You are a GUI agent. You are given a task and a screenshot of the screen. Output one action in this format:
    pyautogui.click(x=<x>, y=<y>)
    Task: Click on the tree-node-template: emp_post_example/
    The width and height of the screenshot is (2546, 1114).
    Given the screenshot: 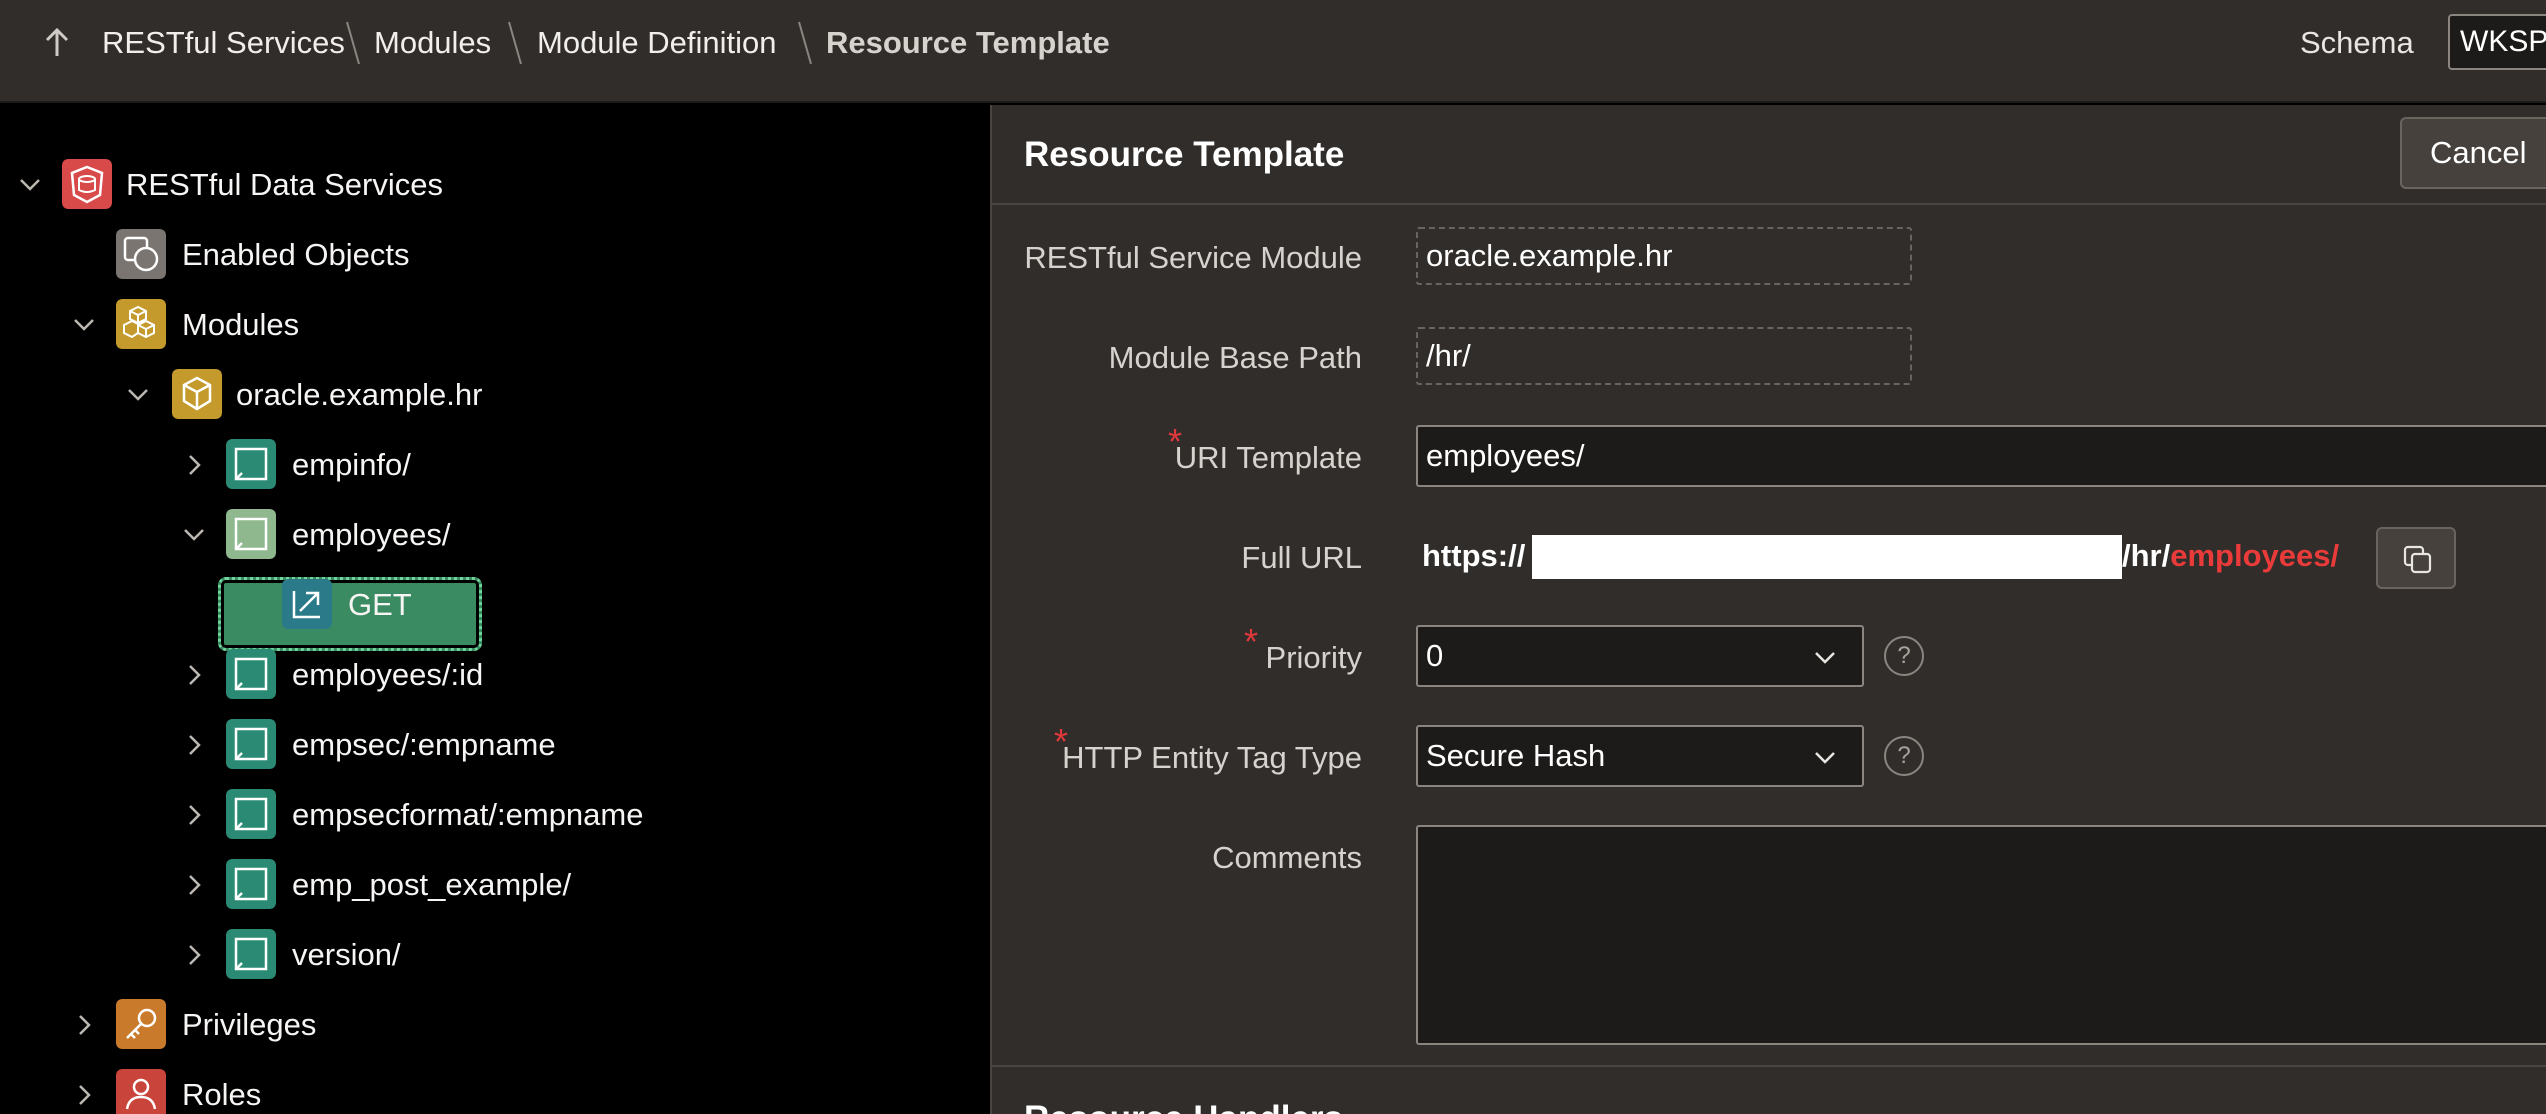 What is the action you would take?
    pyautogui.click(x=350, y=885)
    